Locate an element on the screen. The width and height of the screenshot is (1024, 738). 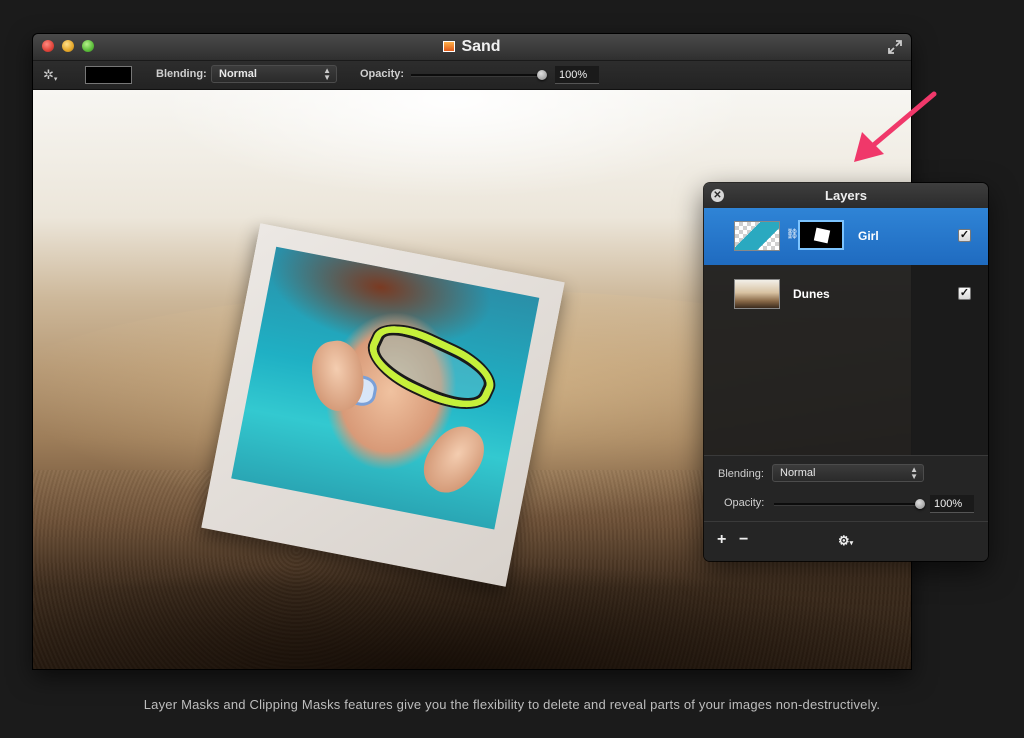
gear-icon: ⚙▾ is located at coordinates (845, 541).